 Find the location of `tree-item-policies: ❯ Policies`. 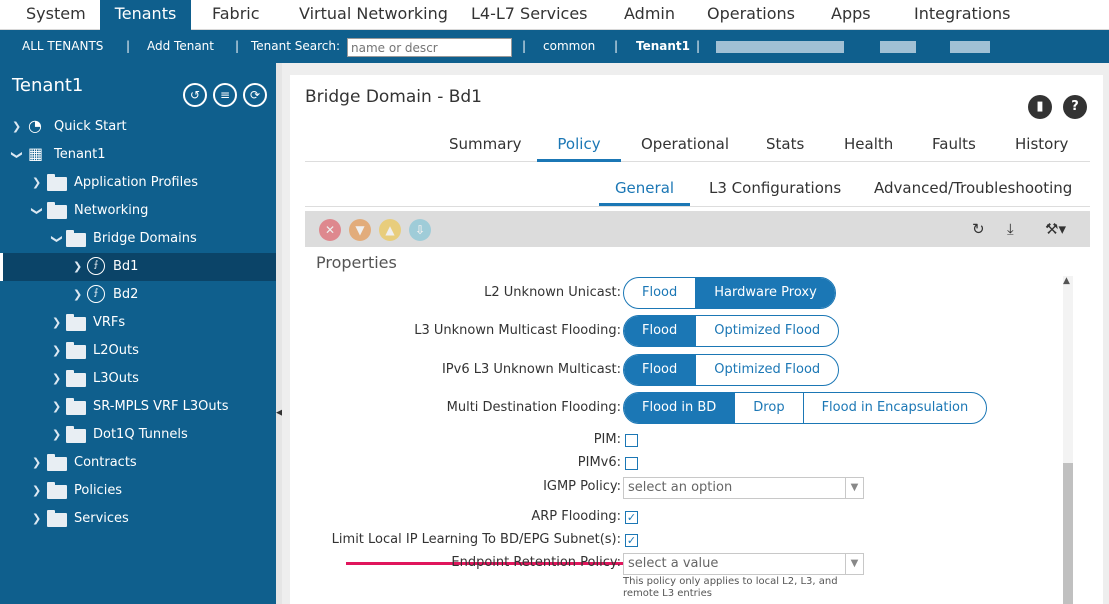

tree-item-policies: ❯ Policies is located at coordinates (138, 491).